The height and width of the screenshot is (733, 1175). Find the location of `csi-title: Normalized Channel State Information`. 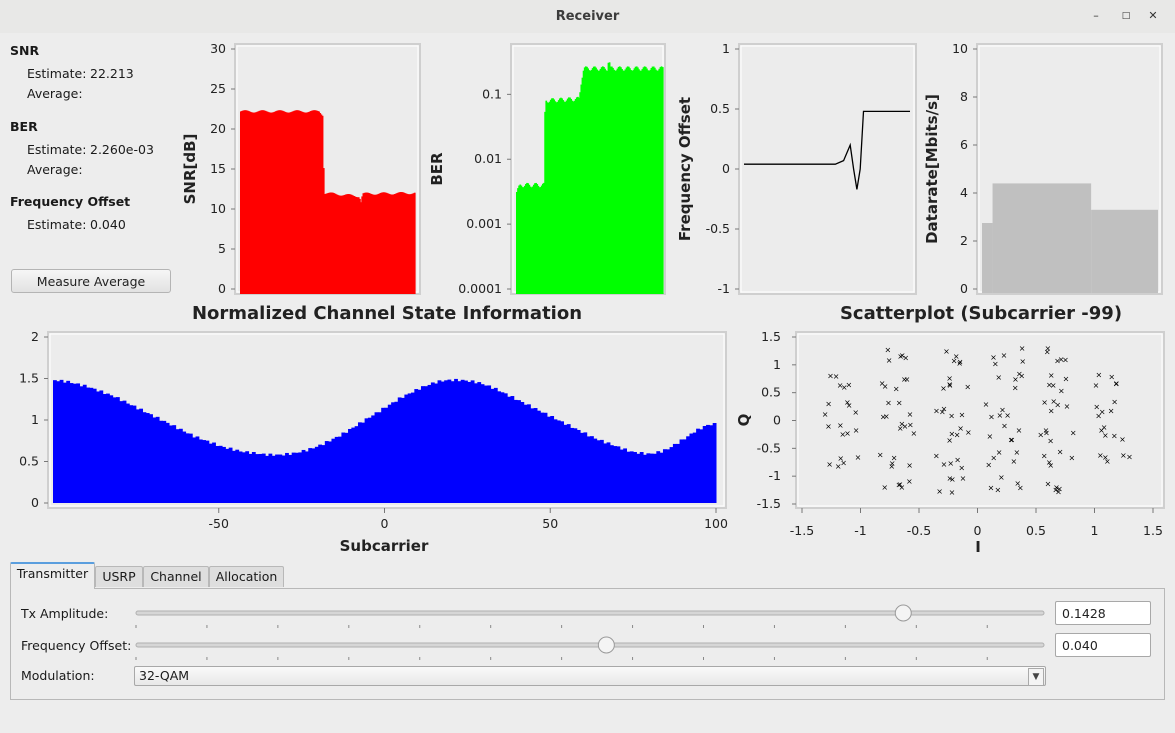

csi-title: Normalized Channel State Information is located at coordinates (387, 313).